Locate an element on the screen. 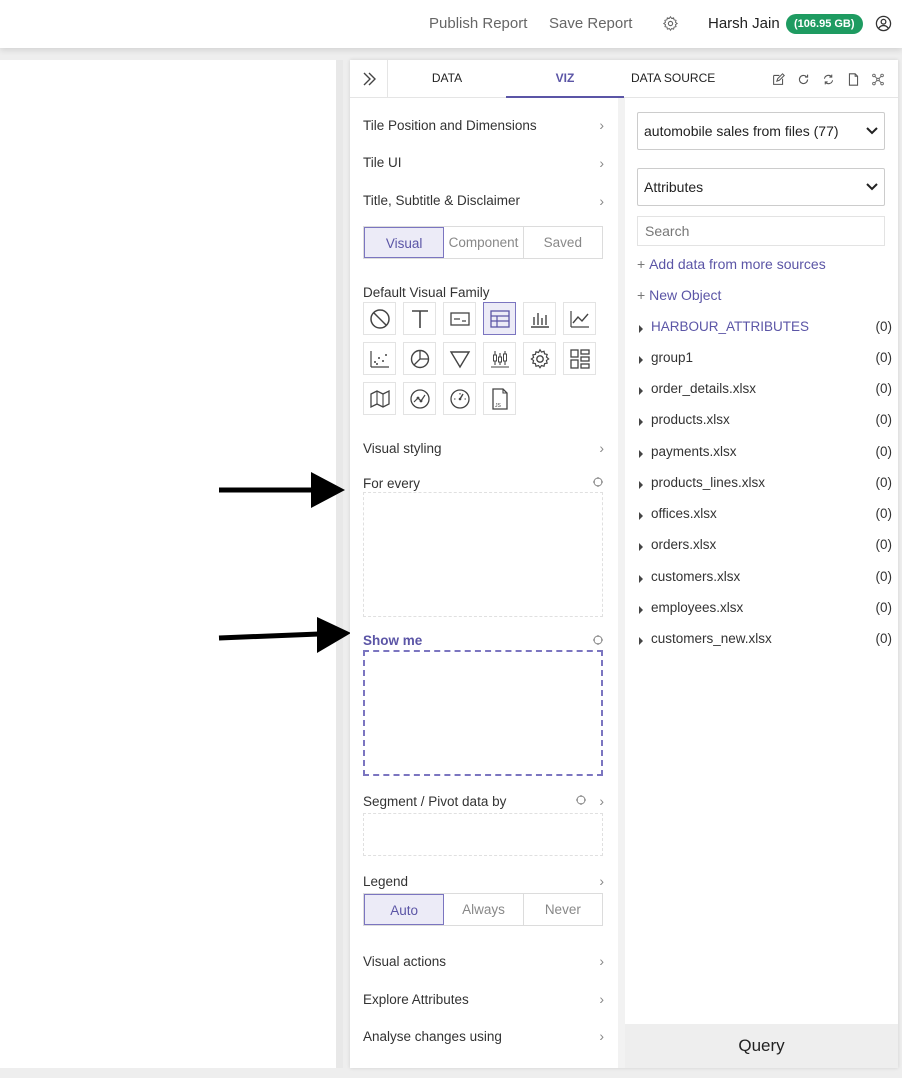 This screenshot has width=902, height=1078. sync-icon is located at coordinates (828, 79).